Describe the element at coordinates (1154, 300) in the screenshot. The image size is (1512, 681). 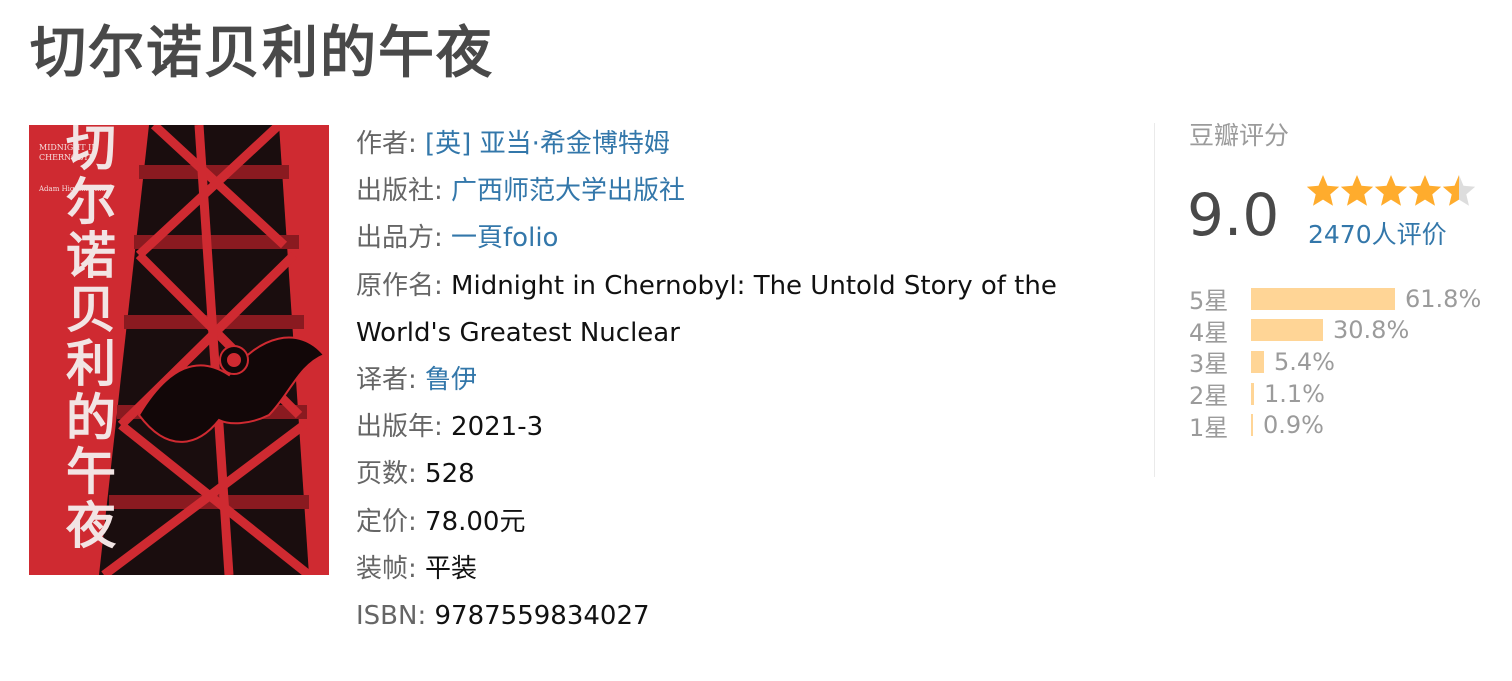
I see `rating-divider` at that location.